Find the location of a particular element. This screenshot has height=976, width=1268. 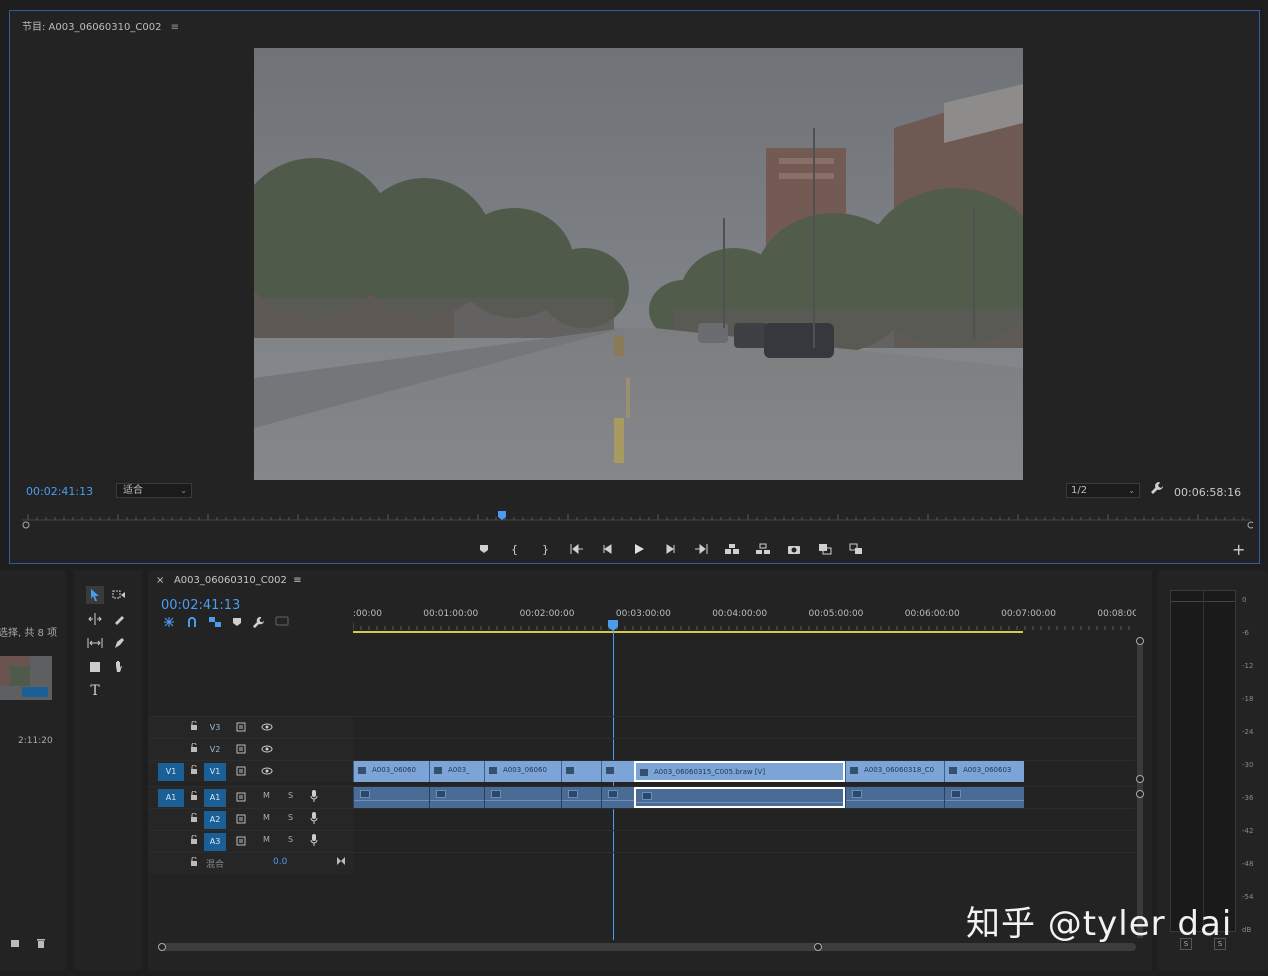

video-clip: A003_06060315_C005.braw [V] is located at coordinates (739, 771).